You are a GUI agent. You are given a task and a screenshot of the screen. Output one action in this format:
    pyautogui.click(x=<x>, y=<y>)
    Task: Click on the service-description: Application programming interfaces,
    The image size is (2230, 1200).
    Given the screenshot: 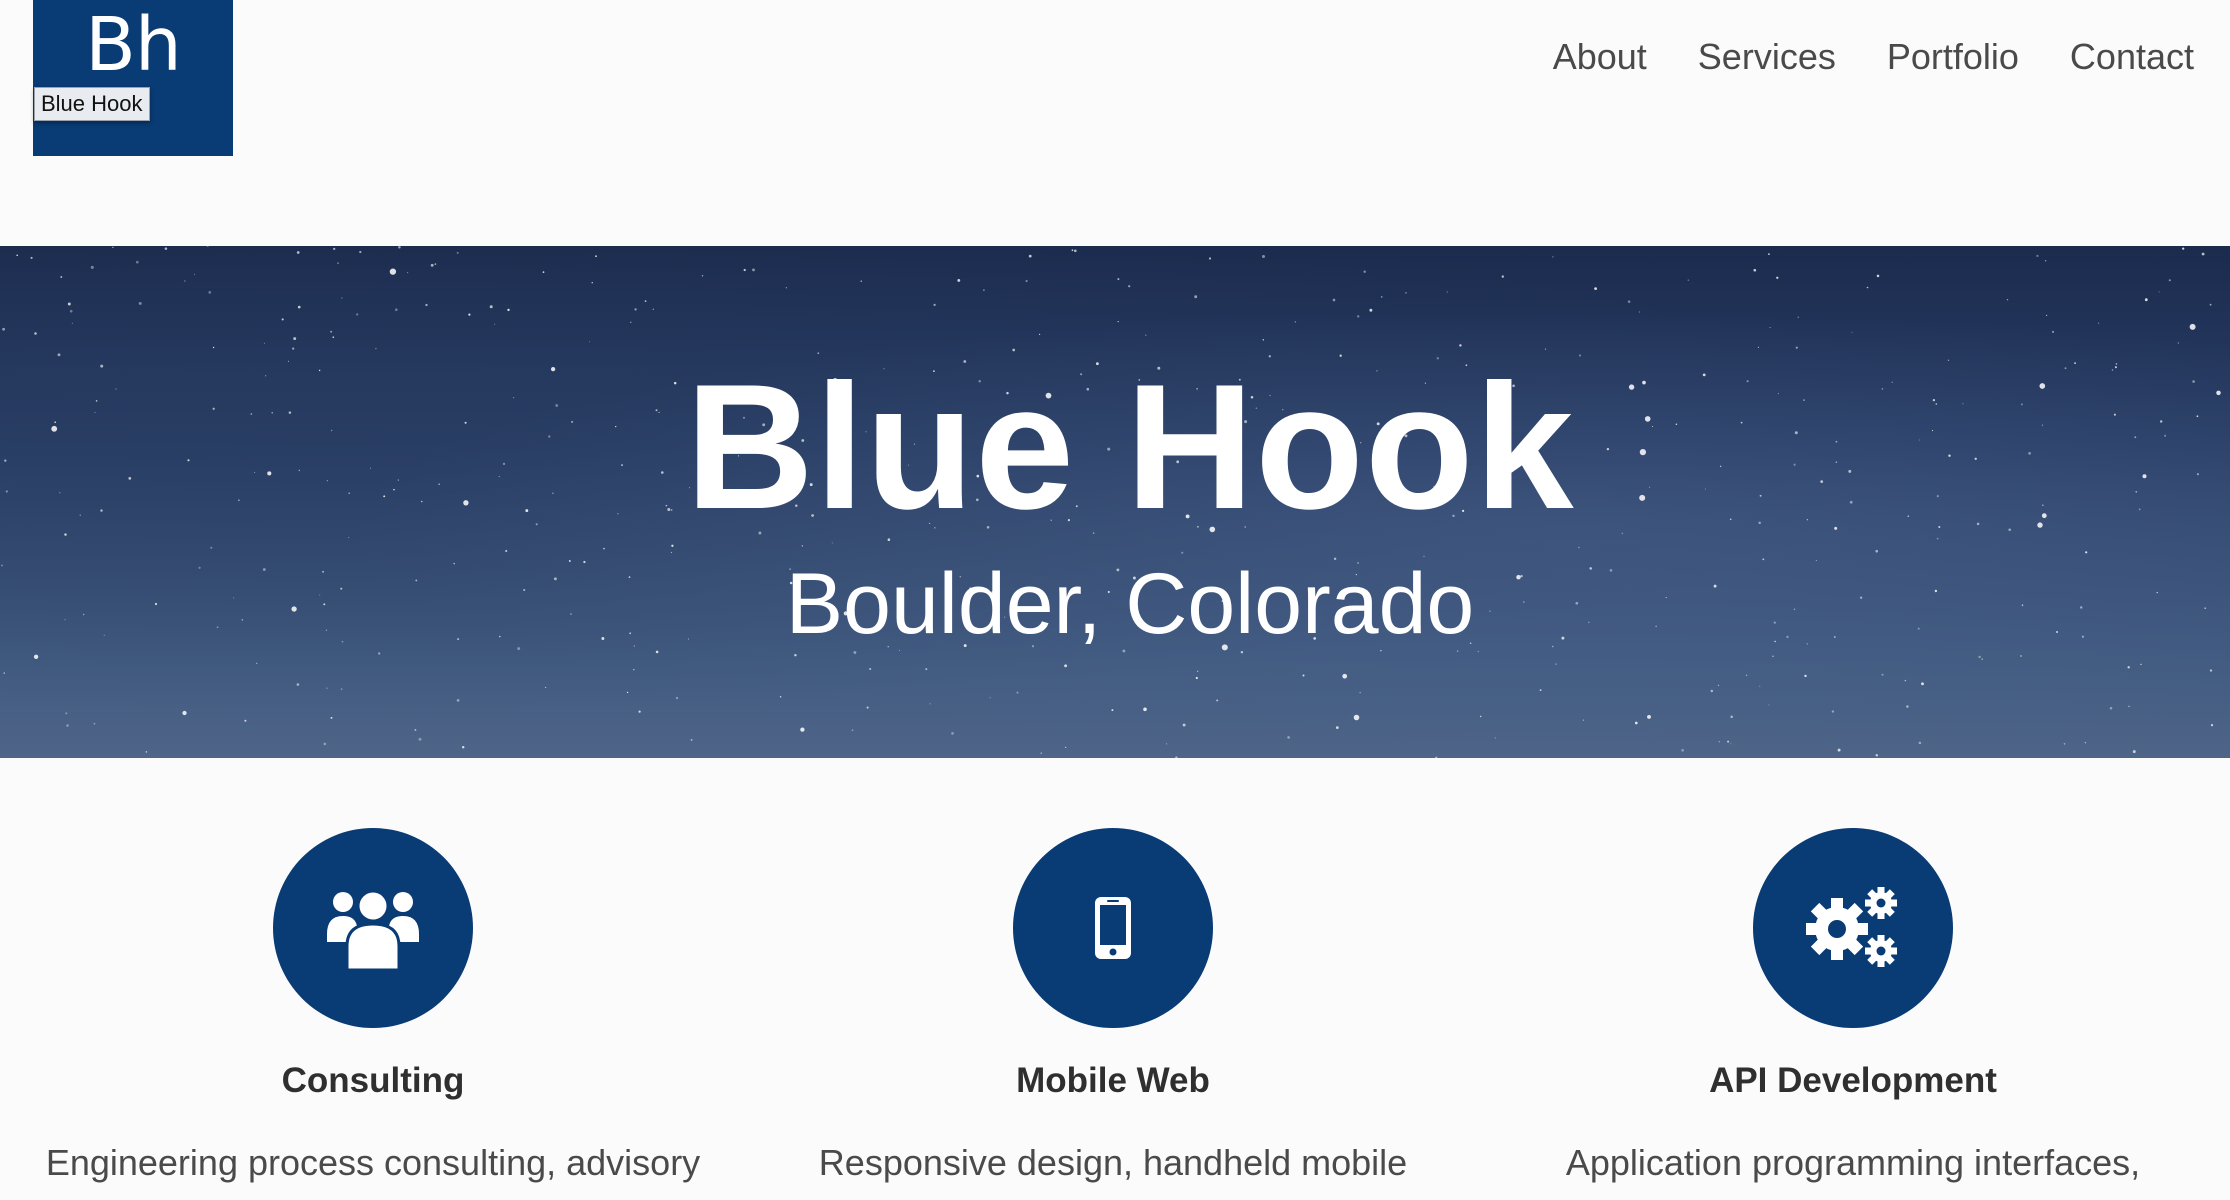 What is the action you would take?
    pyautogui.click(x=1853, y=1162)
    